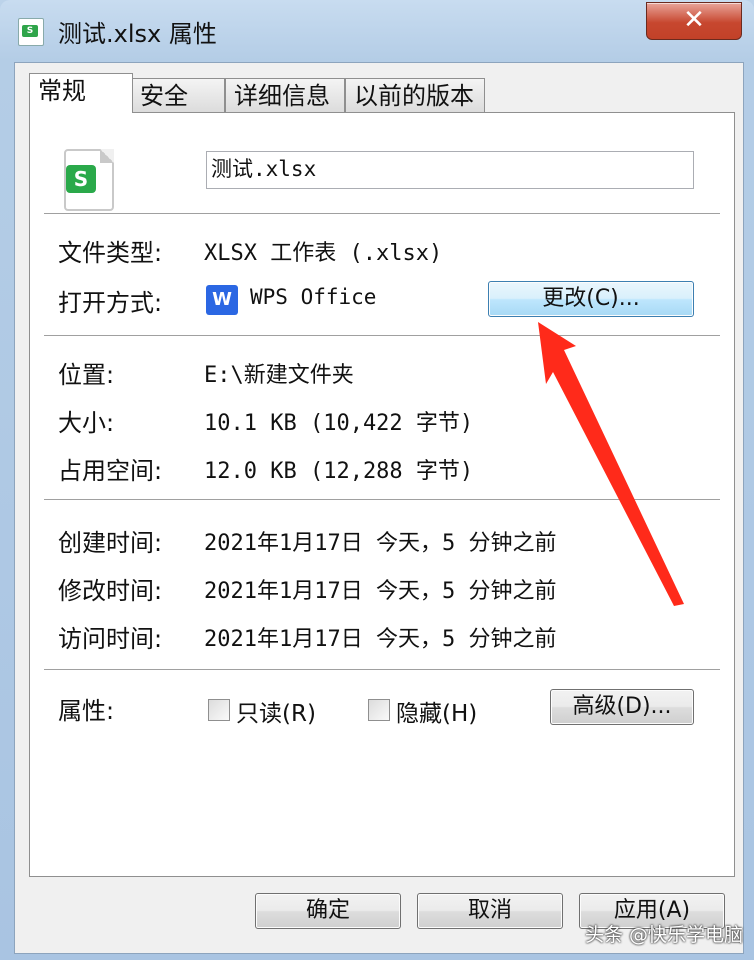 The image size is (754, 960). I want to click on file-type-label: 文件类型:, so click(110, 253).